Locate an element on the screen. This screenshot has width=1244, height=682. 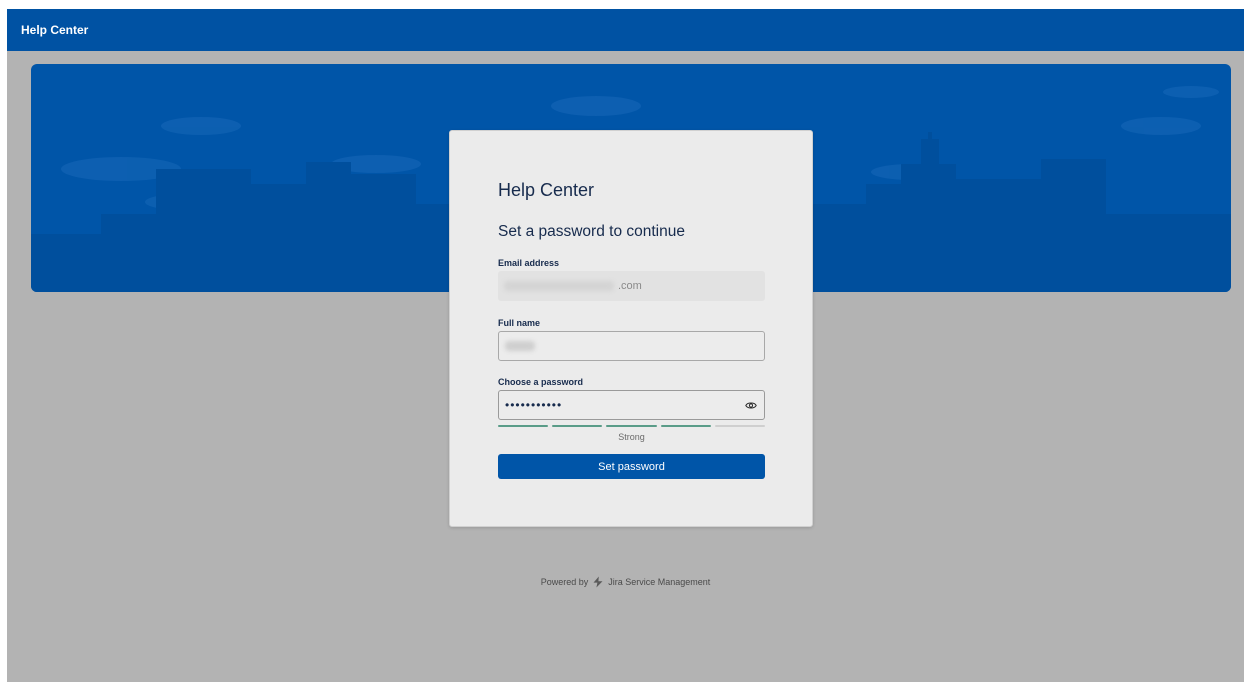
jira-service-management-link: Jira Service Management is located at coordinates (659, 582).